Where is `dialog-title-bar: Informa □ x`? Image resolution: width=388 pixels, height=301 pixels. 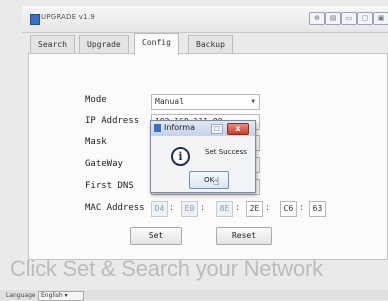
dialog-title-bar: Informa □ x is located at coordinates (203, 128).